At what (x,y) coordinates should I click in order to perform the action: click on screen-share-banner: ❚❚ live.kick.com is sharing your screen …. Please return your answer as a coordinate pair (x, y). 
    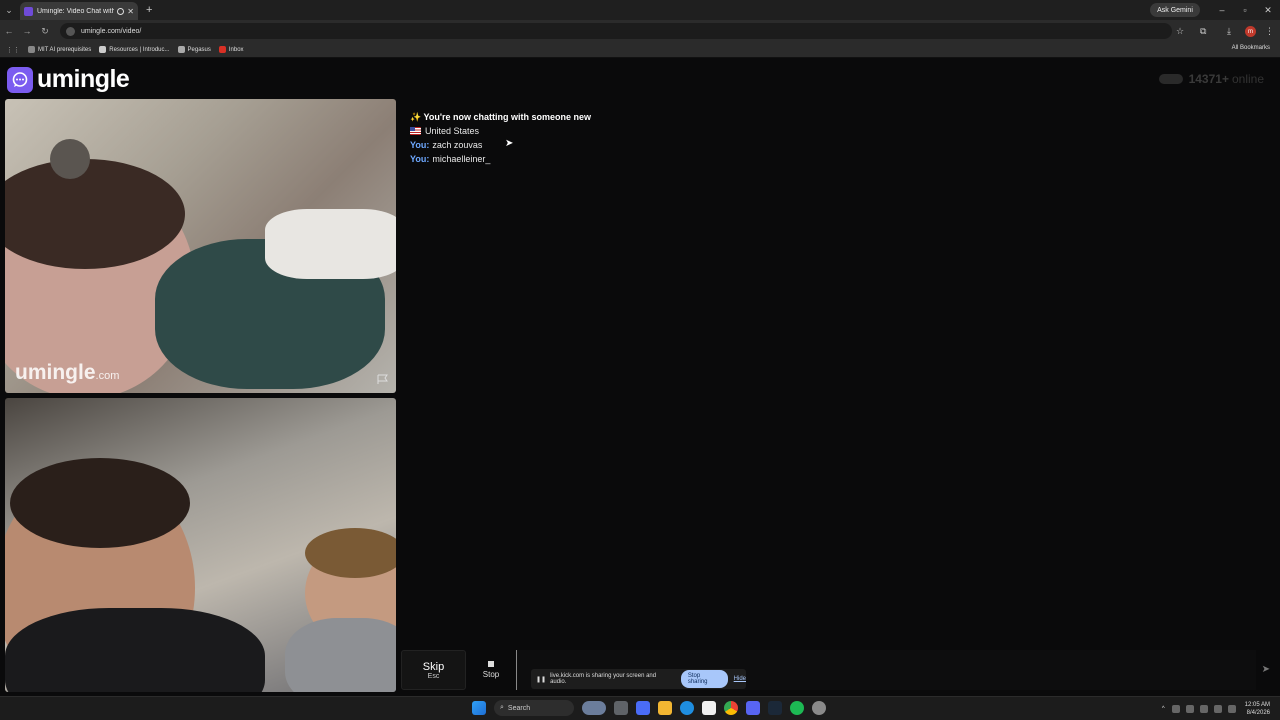
    Looking at the image, I should click on (638, 679).